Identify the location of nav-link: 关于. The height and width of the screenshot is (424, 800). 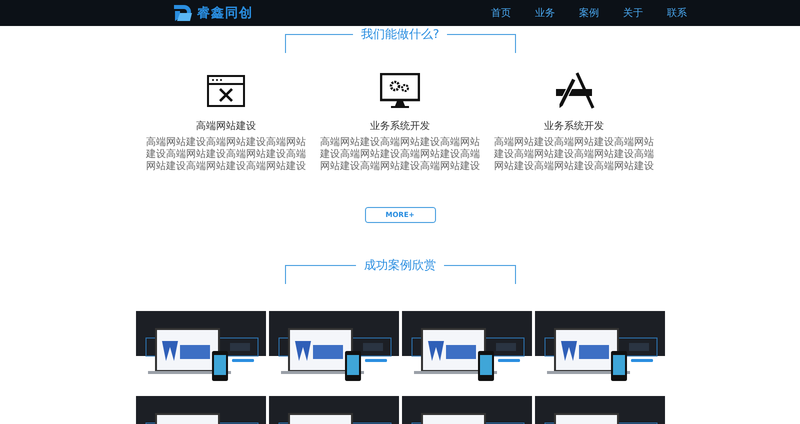
(633, 13).